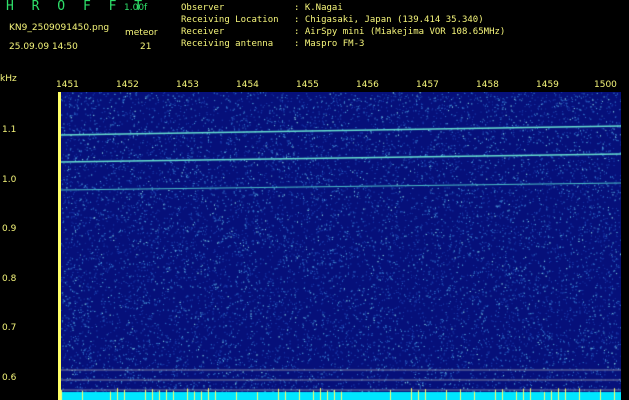 The image size is (629, 400). What do you see at coordinates (427, 85) in the screenshot?
I see `x-tick: 1457` at bounding box center [427, 85].